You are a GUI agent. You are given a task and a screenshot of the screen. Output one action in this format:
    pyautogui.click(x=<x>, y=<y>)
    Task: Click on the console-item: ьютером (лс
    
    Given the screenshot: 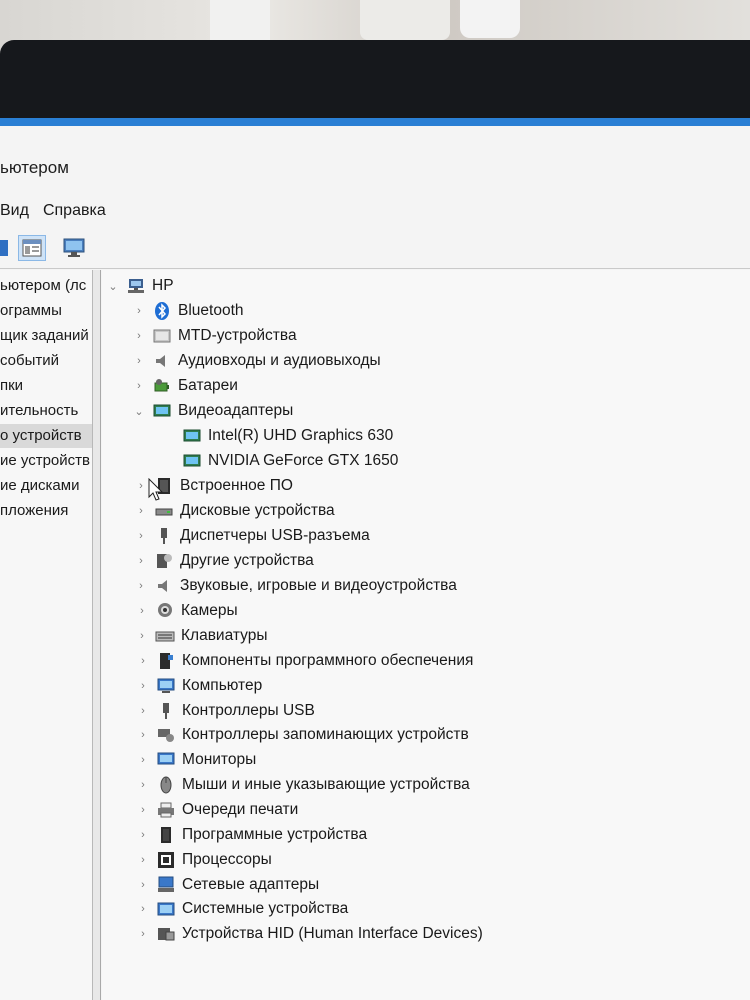 What is the action you would take?
    pyautogui.click(x=46, y=286)
    